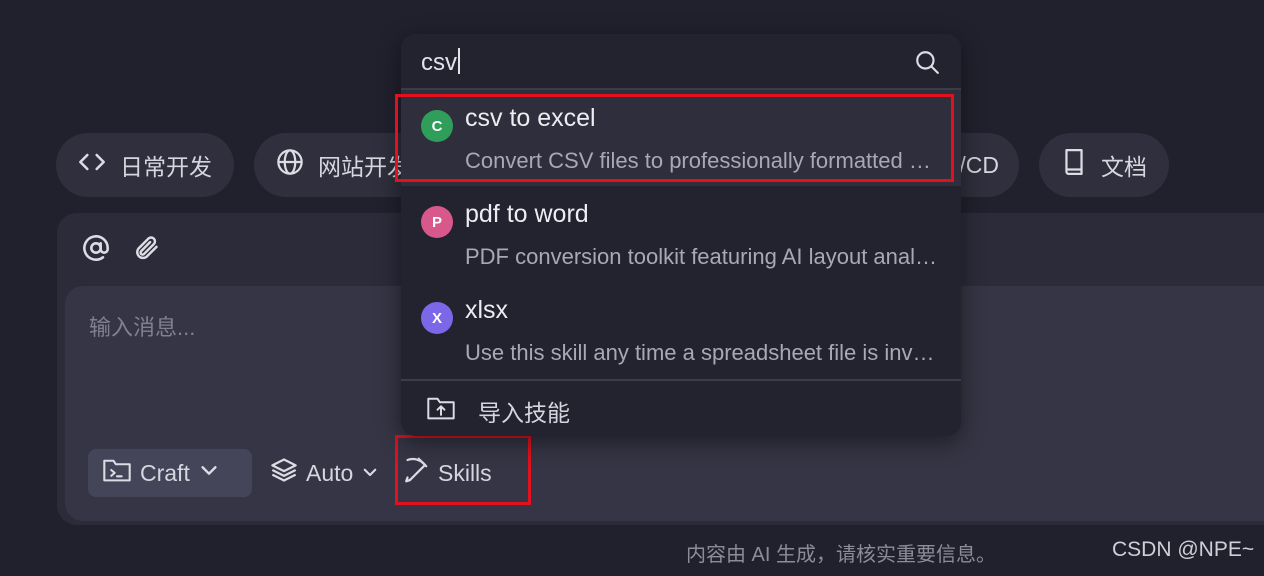 This screenshot has width=1264, height=576. I want to click on folder-upload-icon, so click(441, 410).